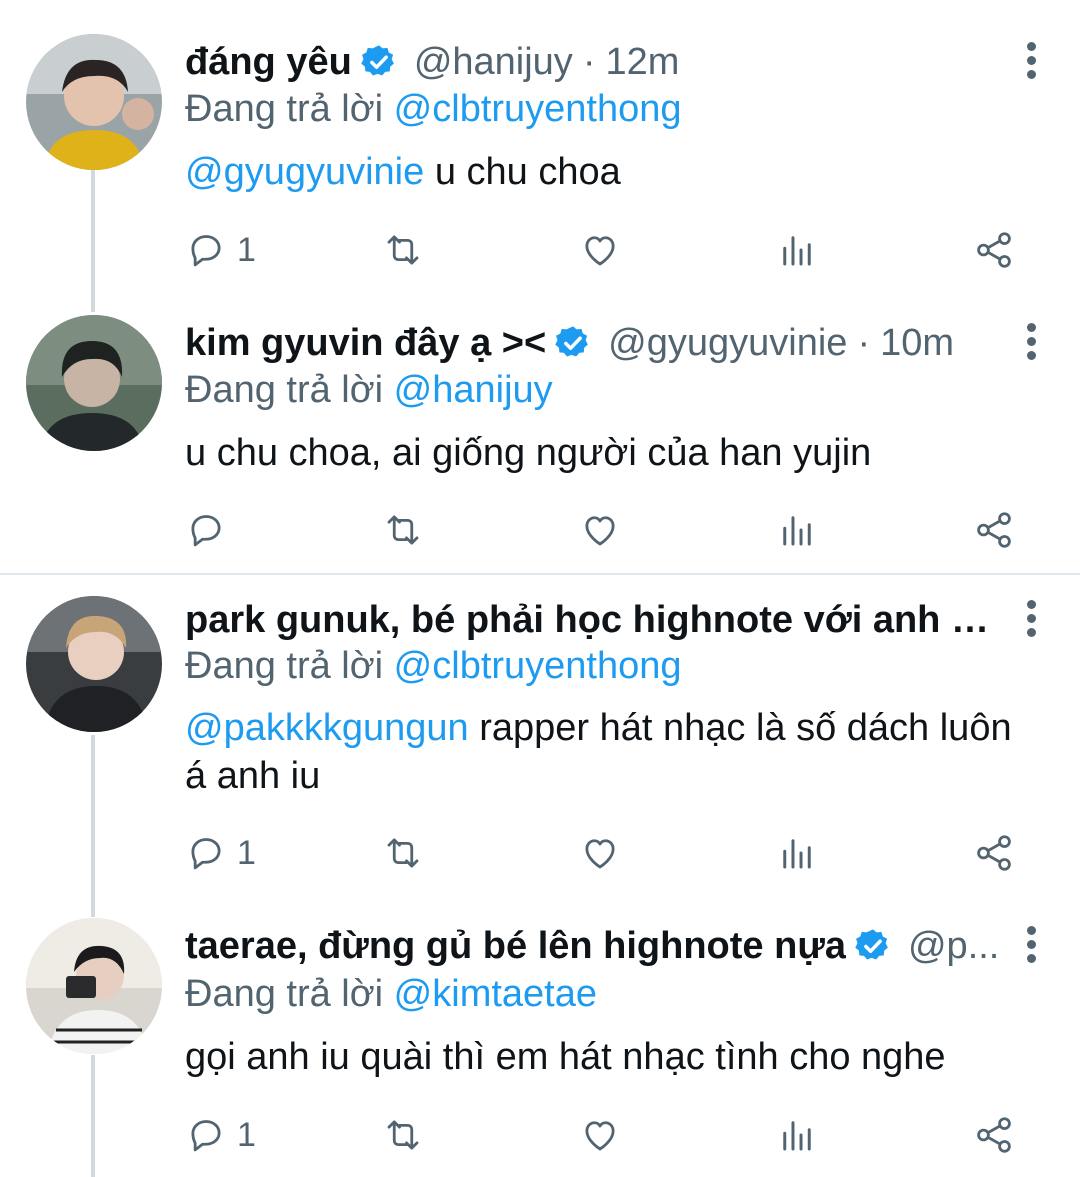 This screenshot has height=1177, width=1080. I want to click on tweet-body: u chu choa, so click(522, 172).